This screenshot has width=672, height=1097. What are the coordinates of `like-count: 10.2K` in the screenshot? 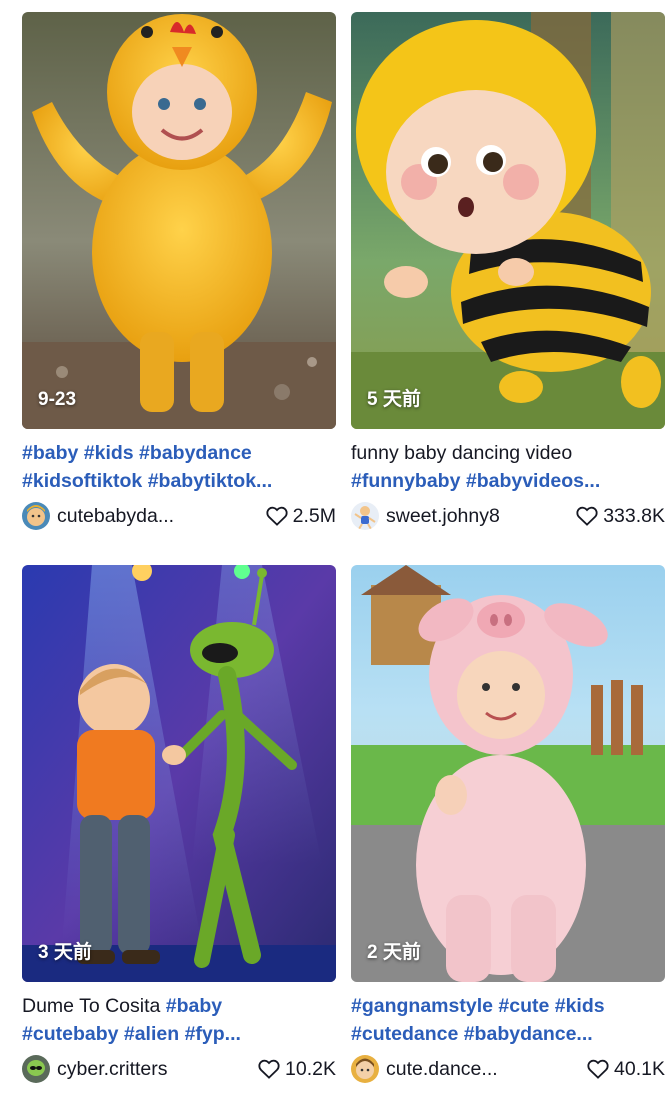 It's located at (297, 1069).